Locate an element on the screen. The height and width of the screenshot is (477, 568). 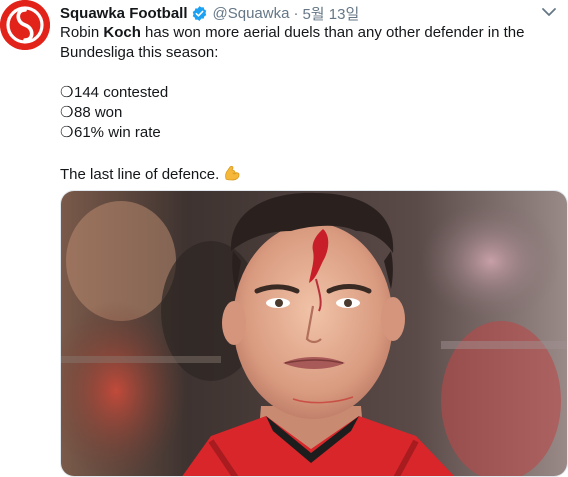
tweet-header: Squawka Football @Squawka · 5월 13일 is located at coordinates (294, 13).